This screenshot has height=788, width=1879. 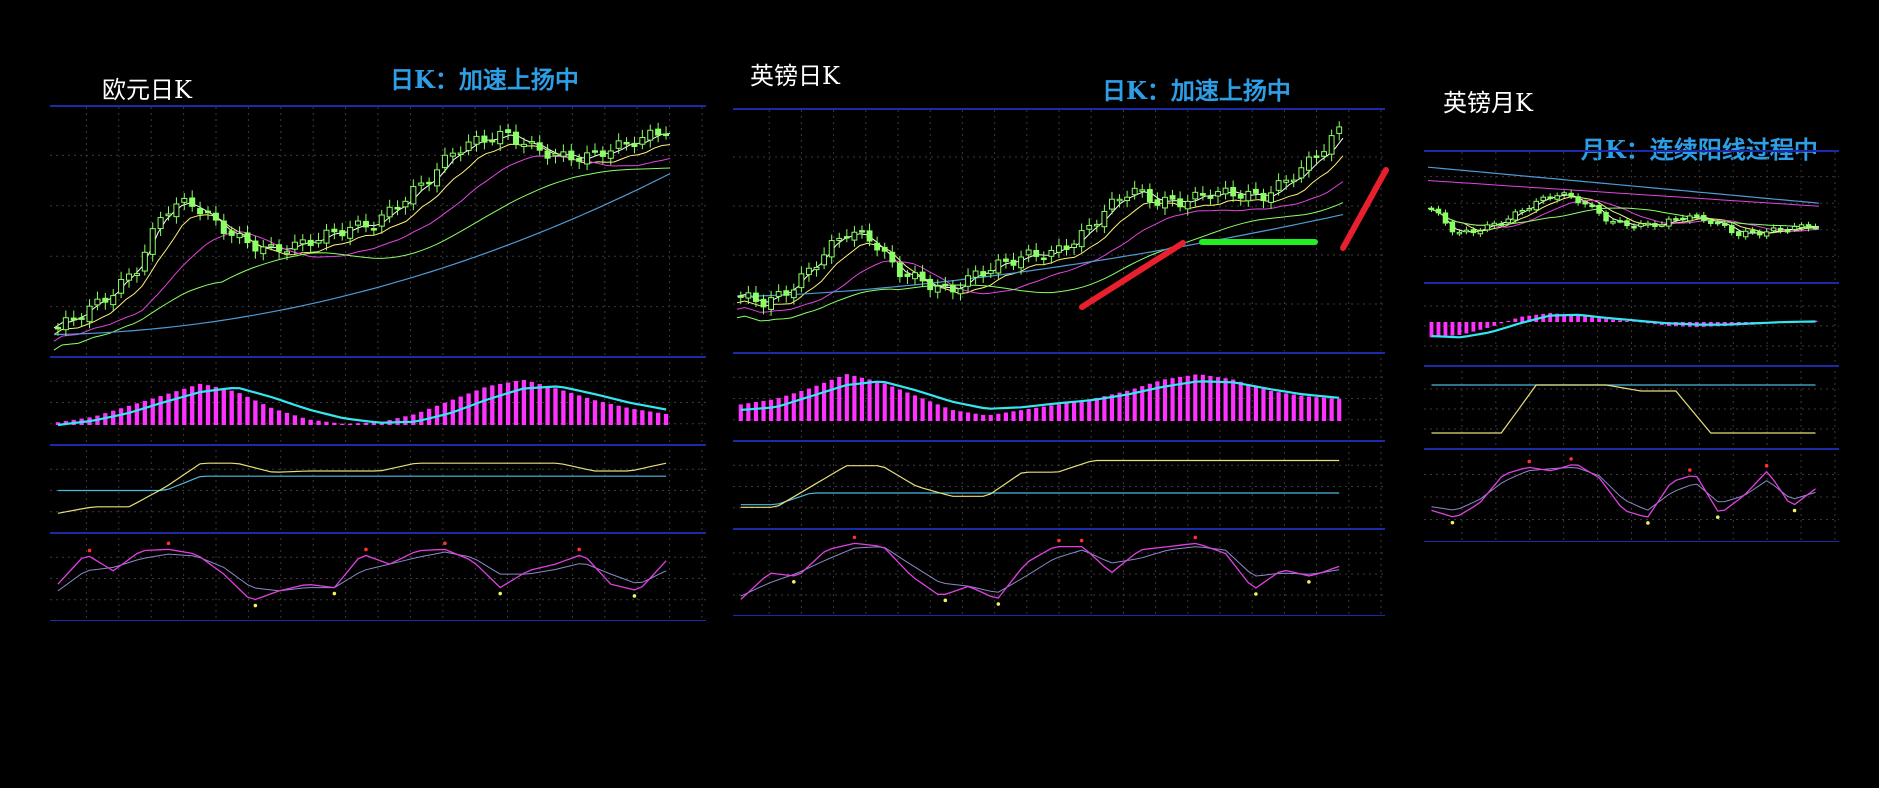 I want to click on trend-annotations, so click(x=1234, y=238).